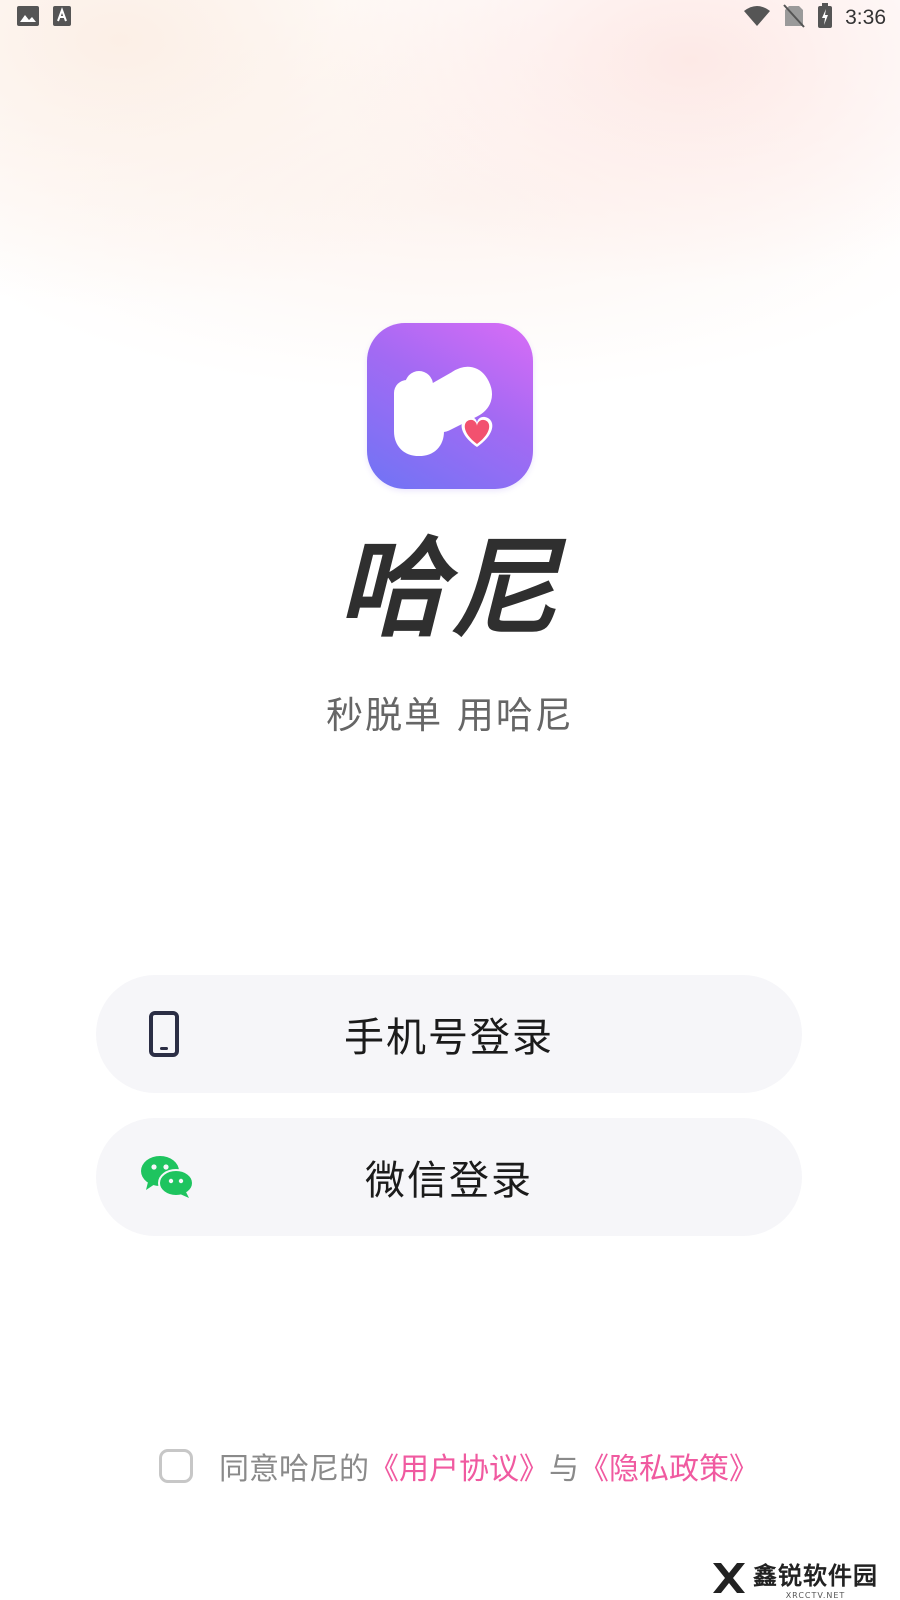  What do you see at coordinates (449, 589) in the screenshot?
I see `app-name: 哈尼` at bounding box center [449, 589].